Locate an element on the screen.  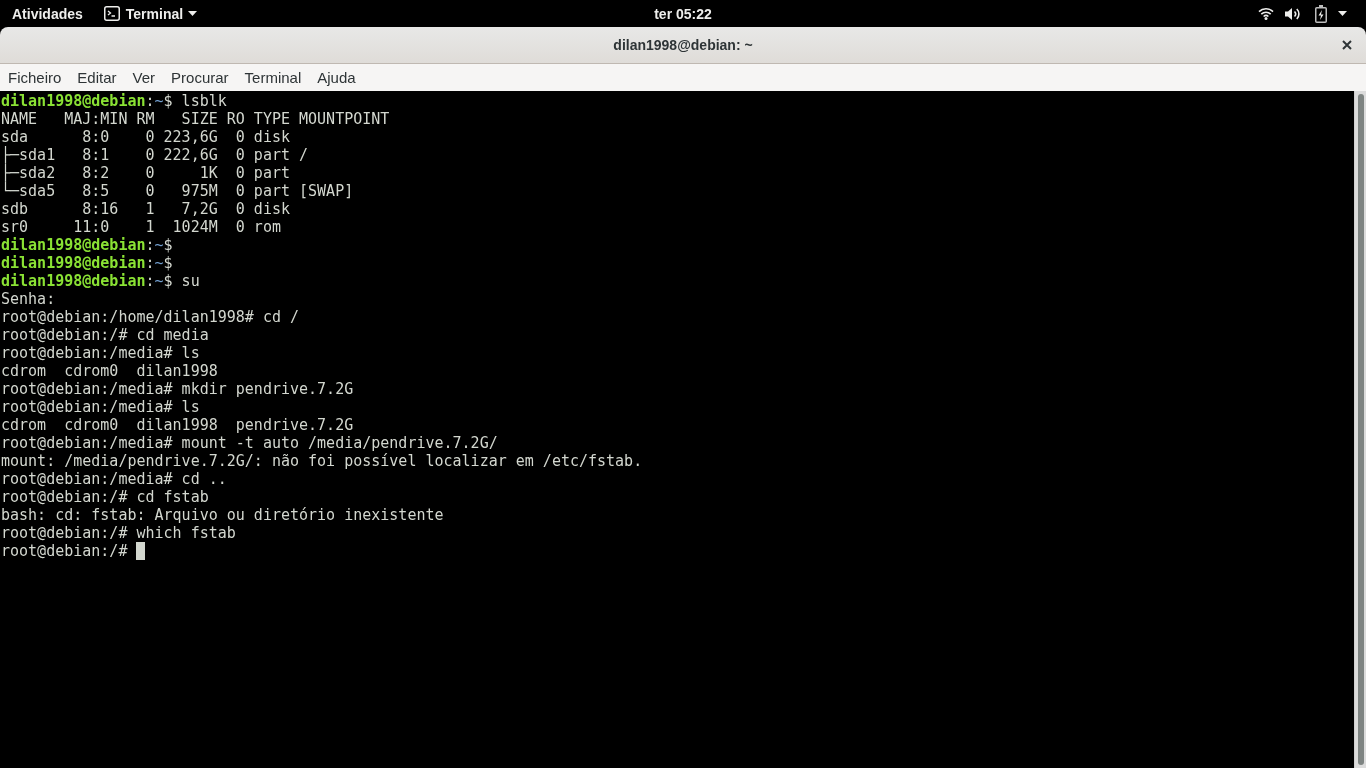
terminal-line: root@debian:/media# mount -t auto /media/pendrive.7.2G/ is located at coordinates (249, 443).